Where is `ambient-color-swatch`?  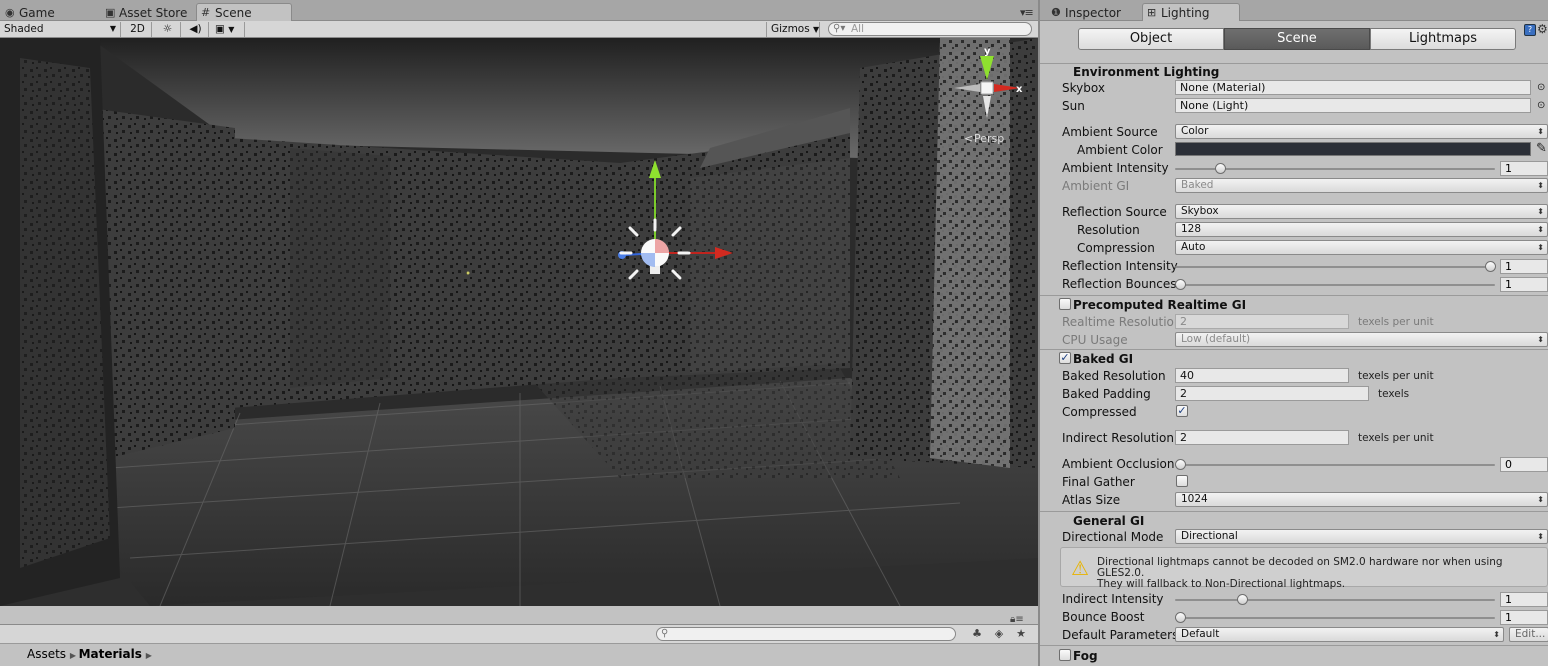 ambient-color-swatch is located at coordinates (1353, 149).